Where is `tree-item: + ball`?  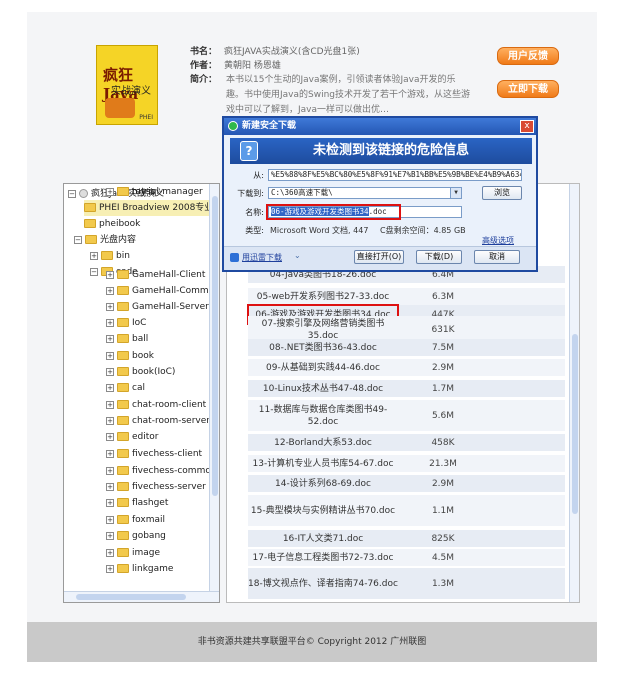 tree-item: + ball is located at coordinates (127, 339).